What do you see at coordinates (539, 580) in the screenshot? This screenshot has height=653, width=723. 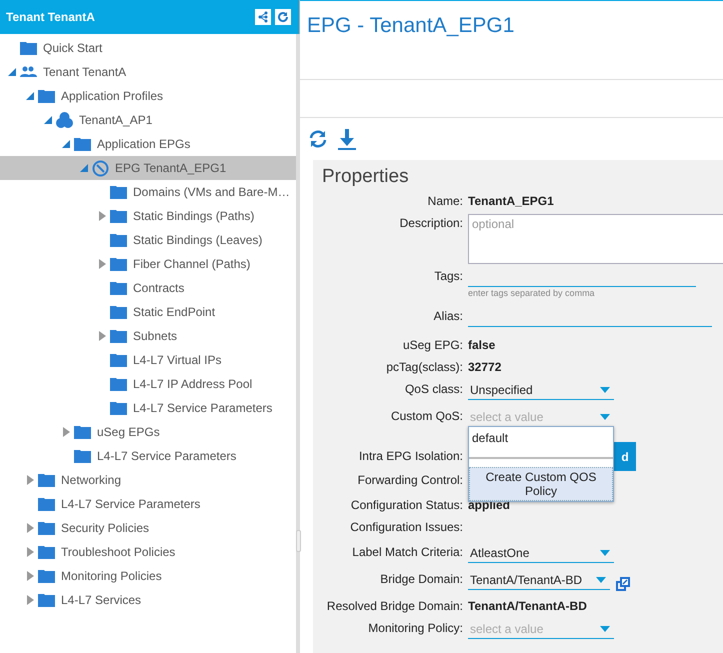 I see `select-field: TenantA/TenantA-BD` at bounding box center [539, 580].